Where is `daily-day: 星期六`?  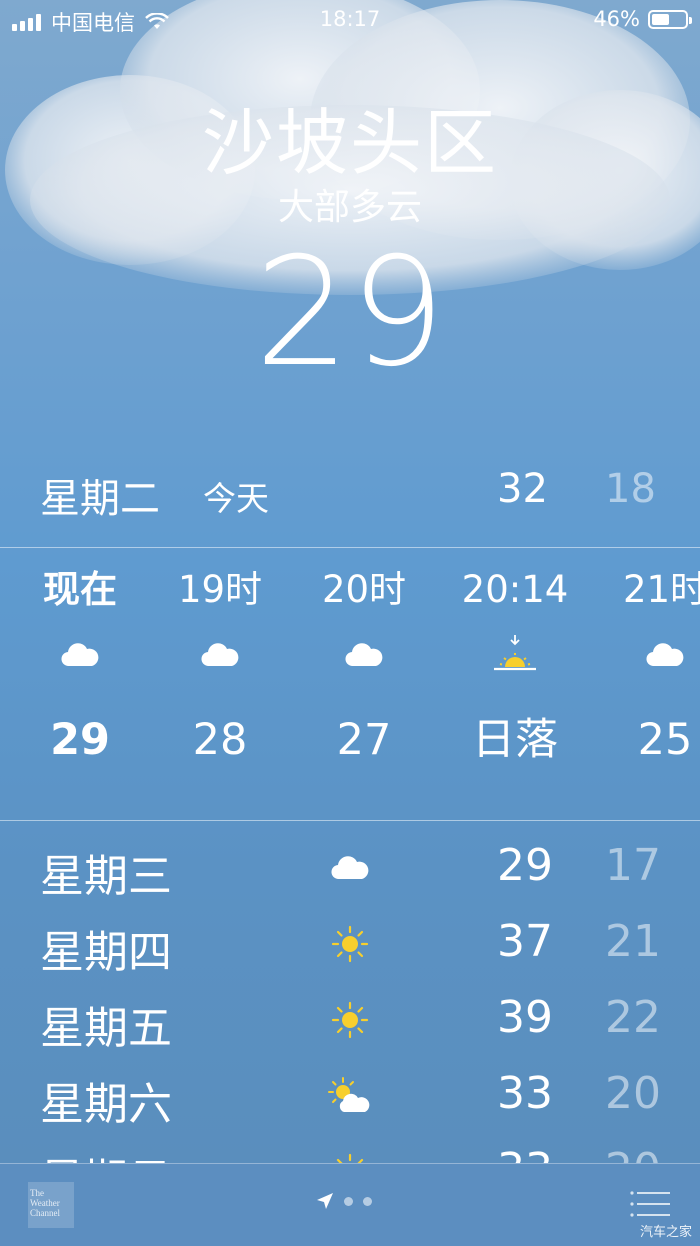 daily-day: 星期六 is located at coordinates (106, 1104).